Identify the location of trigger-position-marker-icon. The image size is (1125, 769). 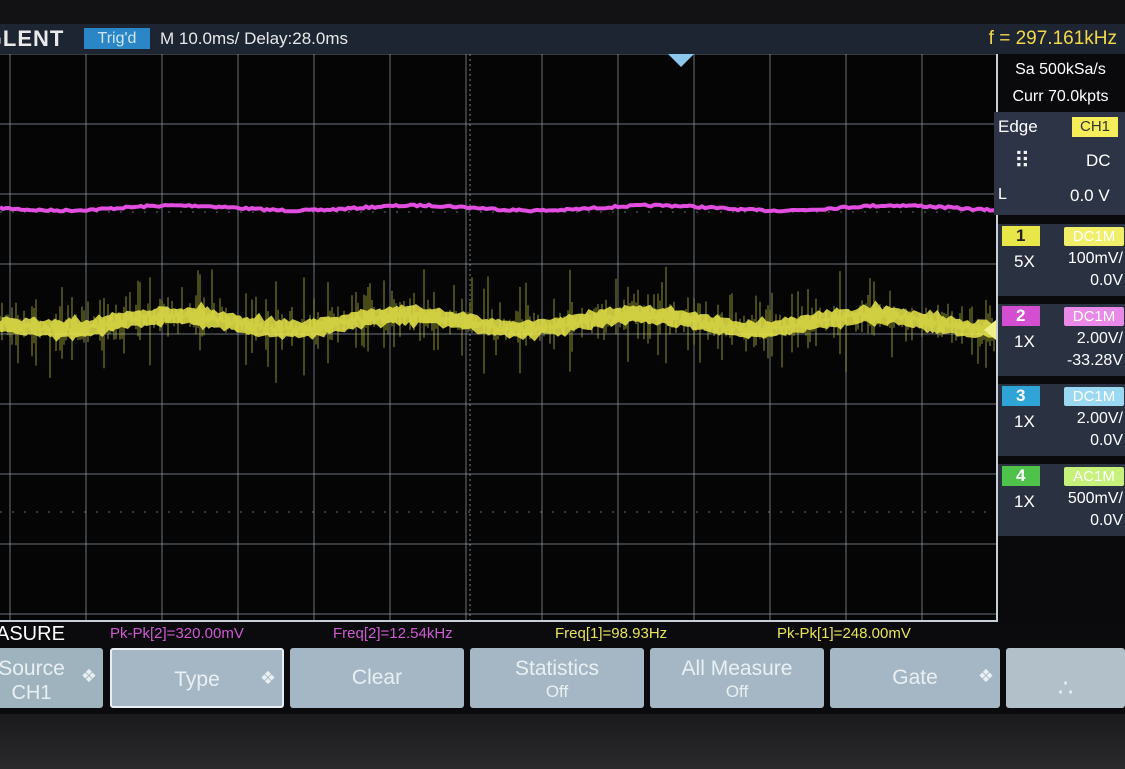
(681, 60).